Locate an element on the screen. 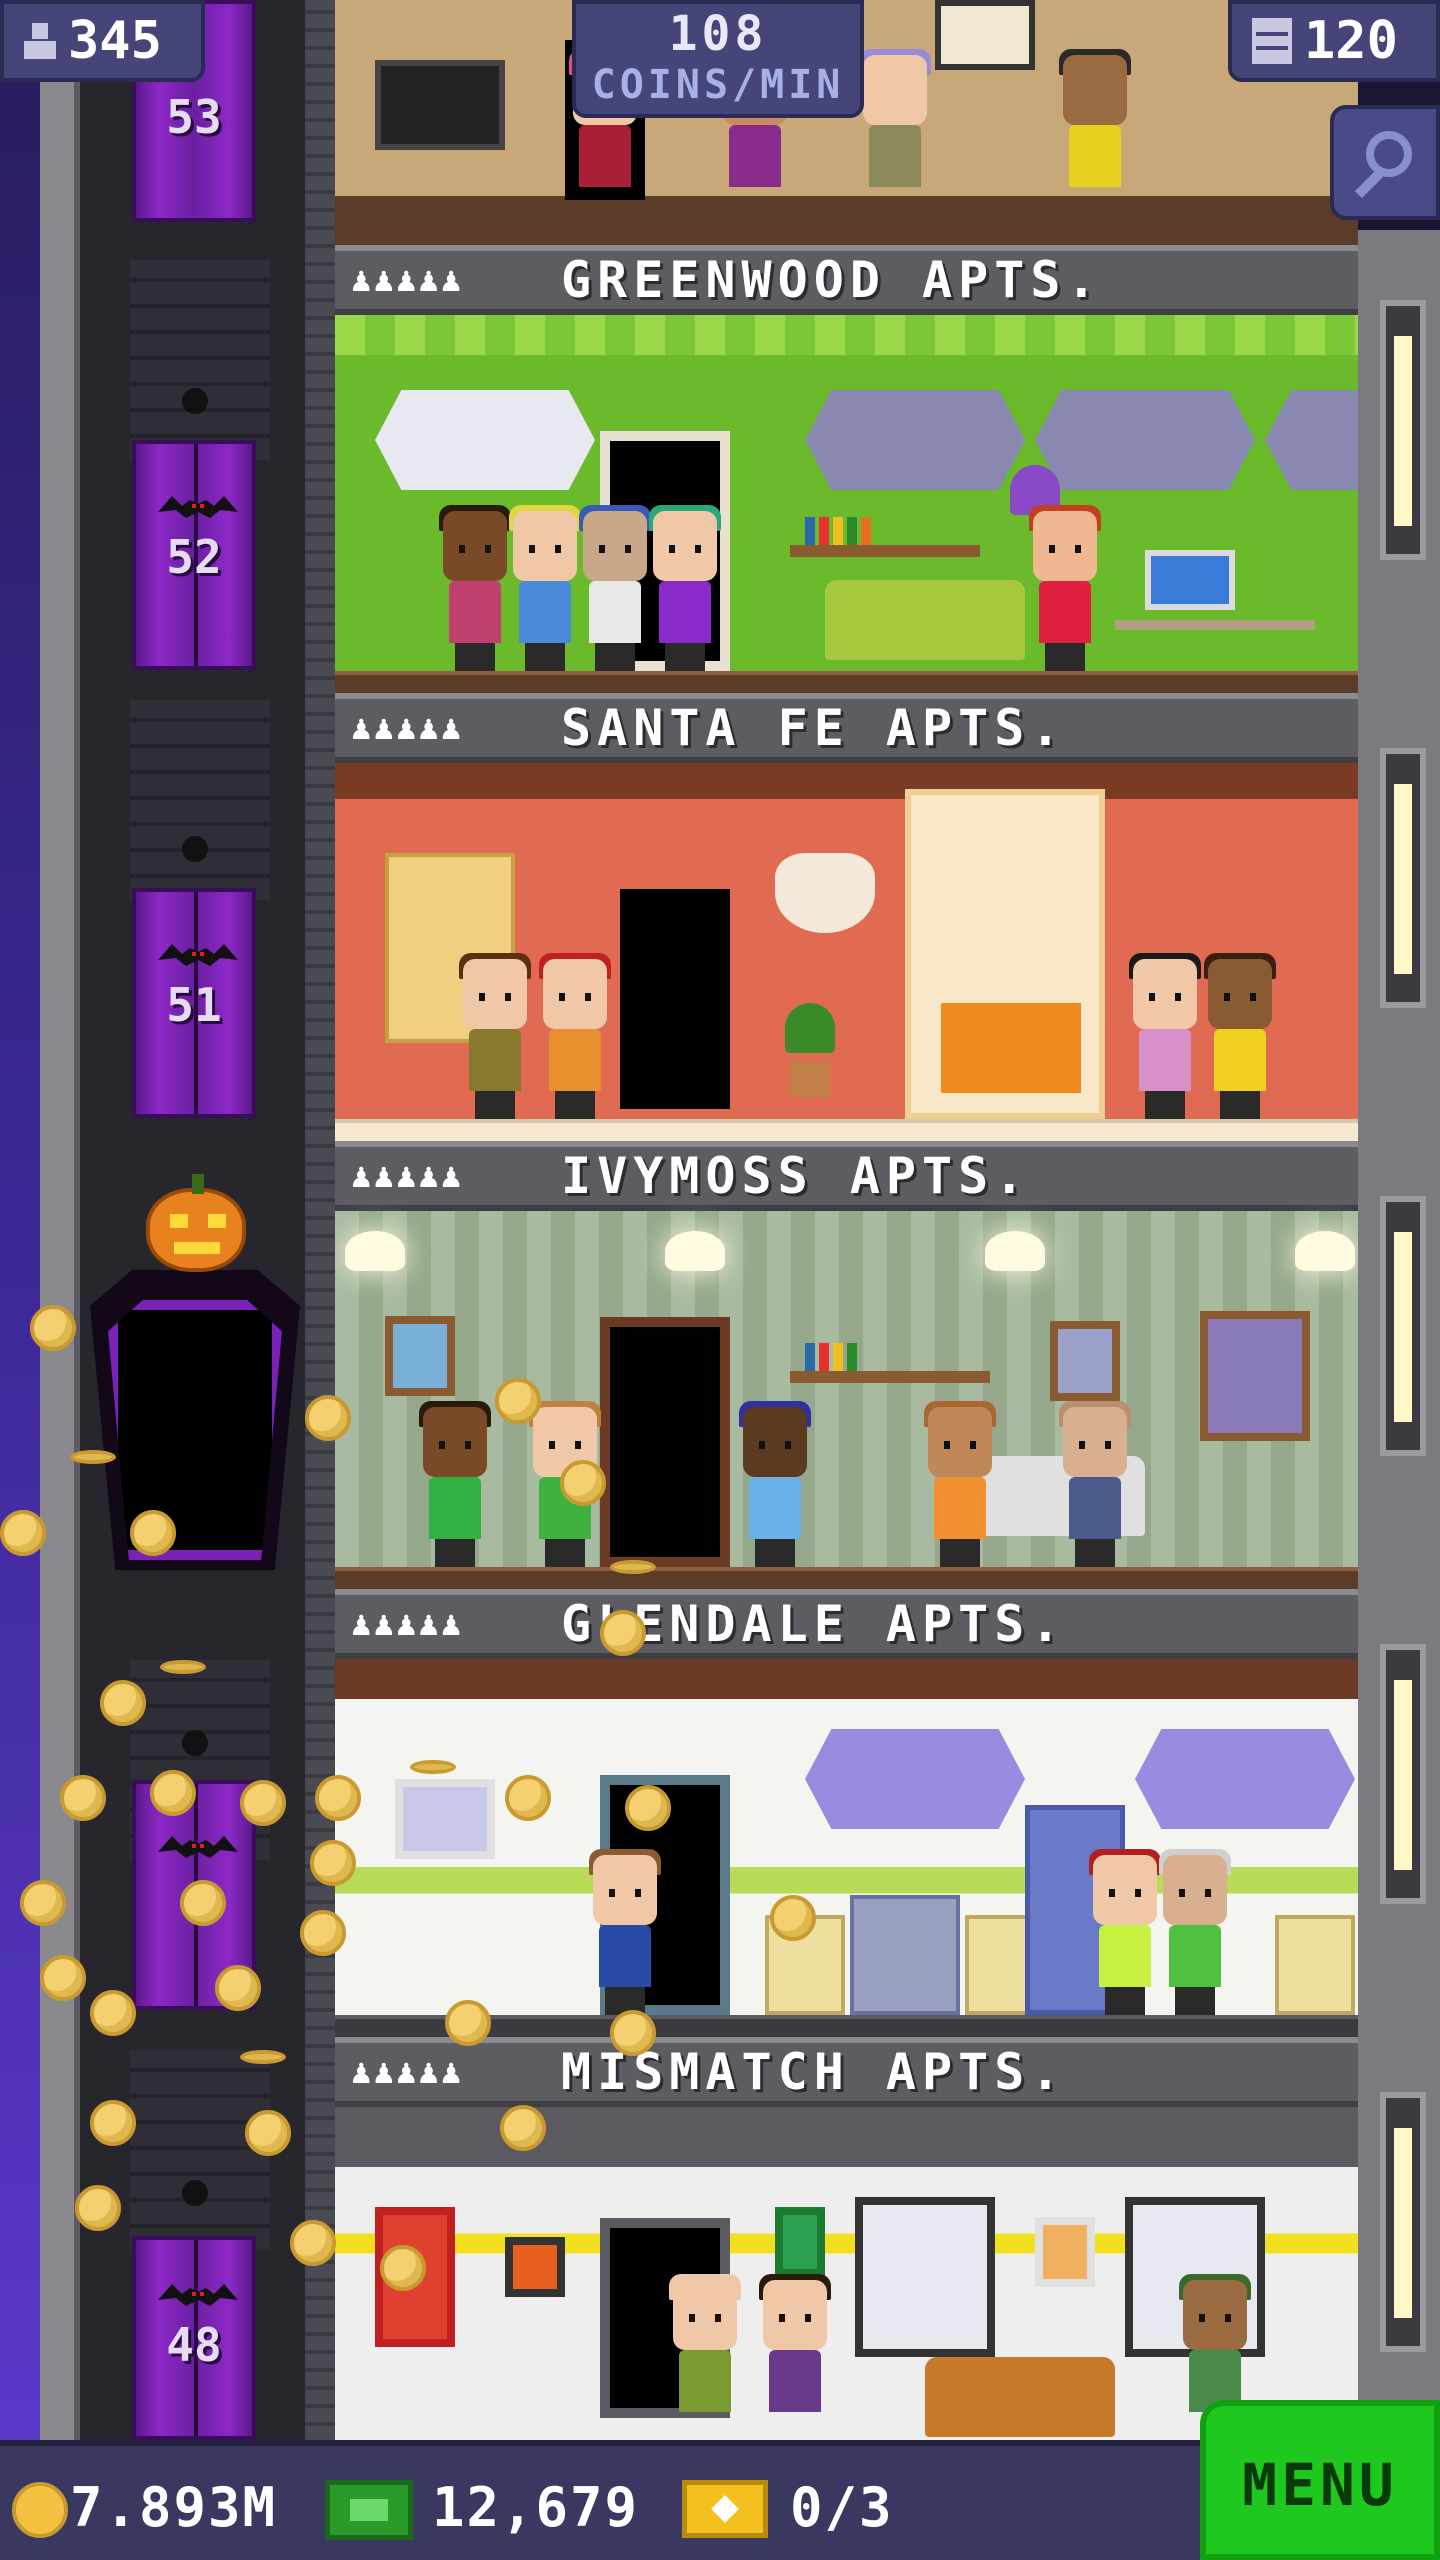 The height and width of the screenshot is (2560, 1440). elevator-door: 52 is located at coordinates (194, 555).